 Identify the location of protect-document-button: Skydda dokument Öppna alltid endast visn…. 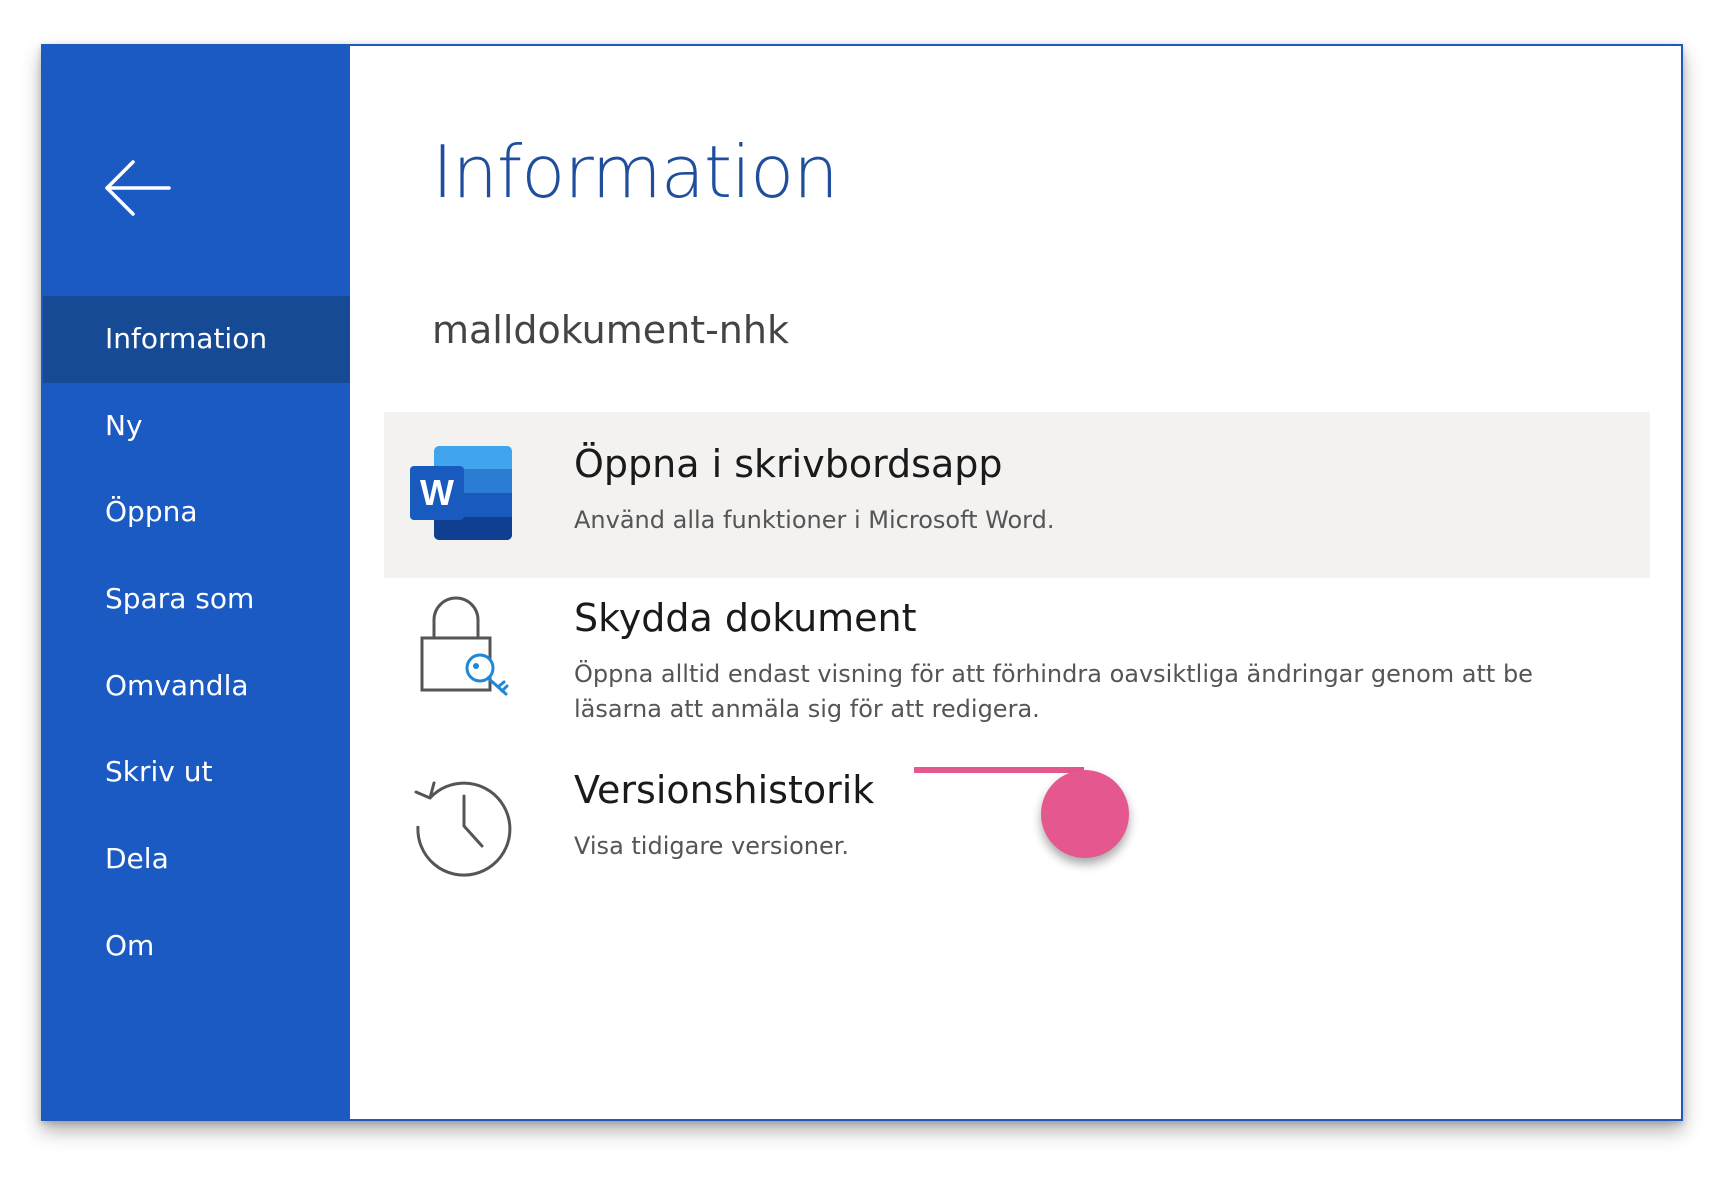
(1017, 663).